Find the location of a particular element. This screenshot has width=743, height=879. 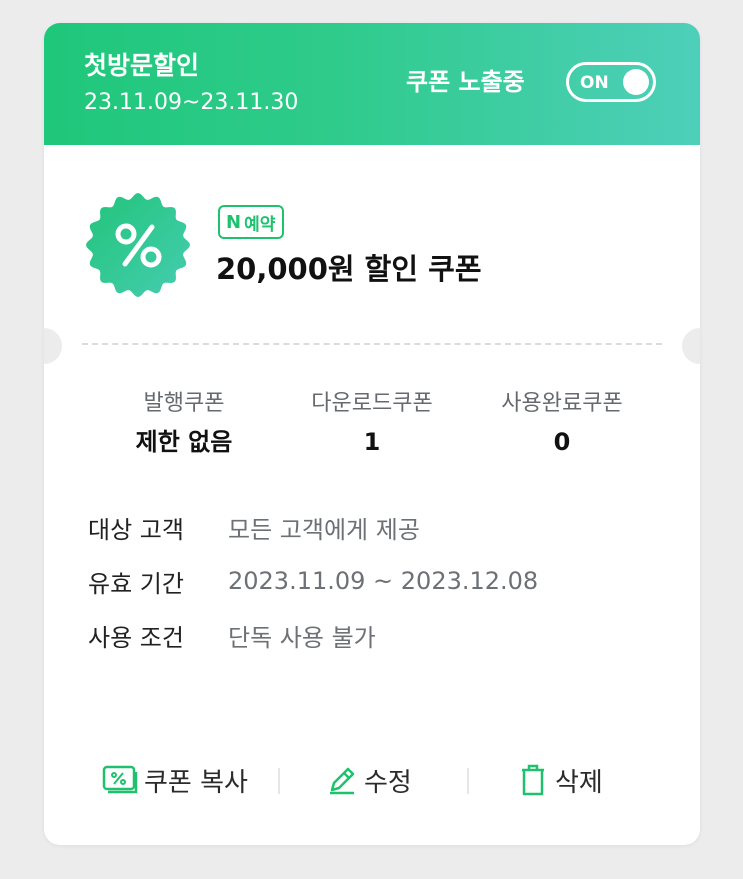

detail-usage-condition: 사용 조건 단독 사용 불가 is located at coordinates (232, 635).